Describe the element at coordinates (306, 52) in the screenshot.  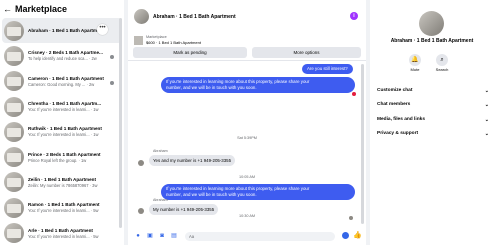
I see `more-options-button: More options` at that location.